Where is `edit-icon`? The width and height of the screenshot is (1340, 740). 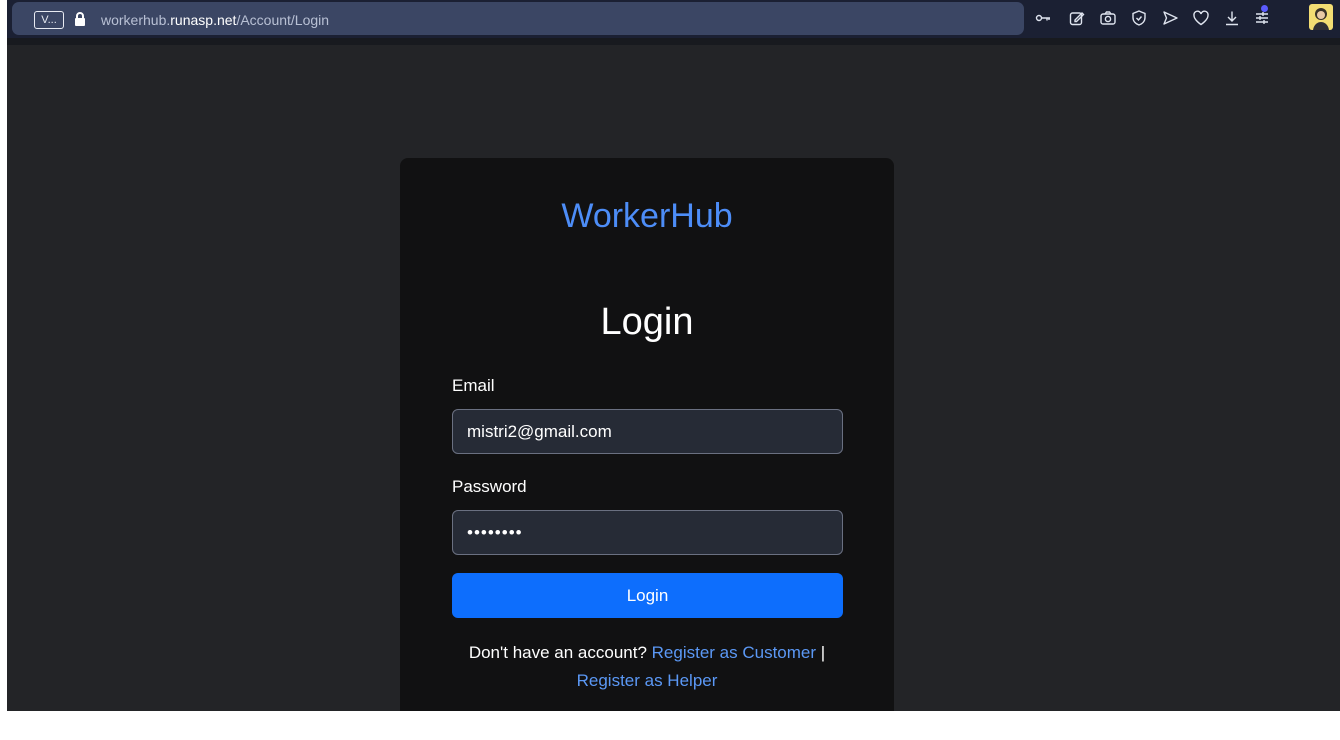
edit-icon is located at coordinates (1077, 18).